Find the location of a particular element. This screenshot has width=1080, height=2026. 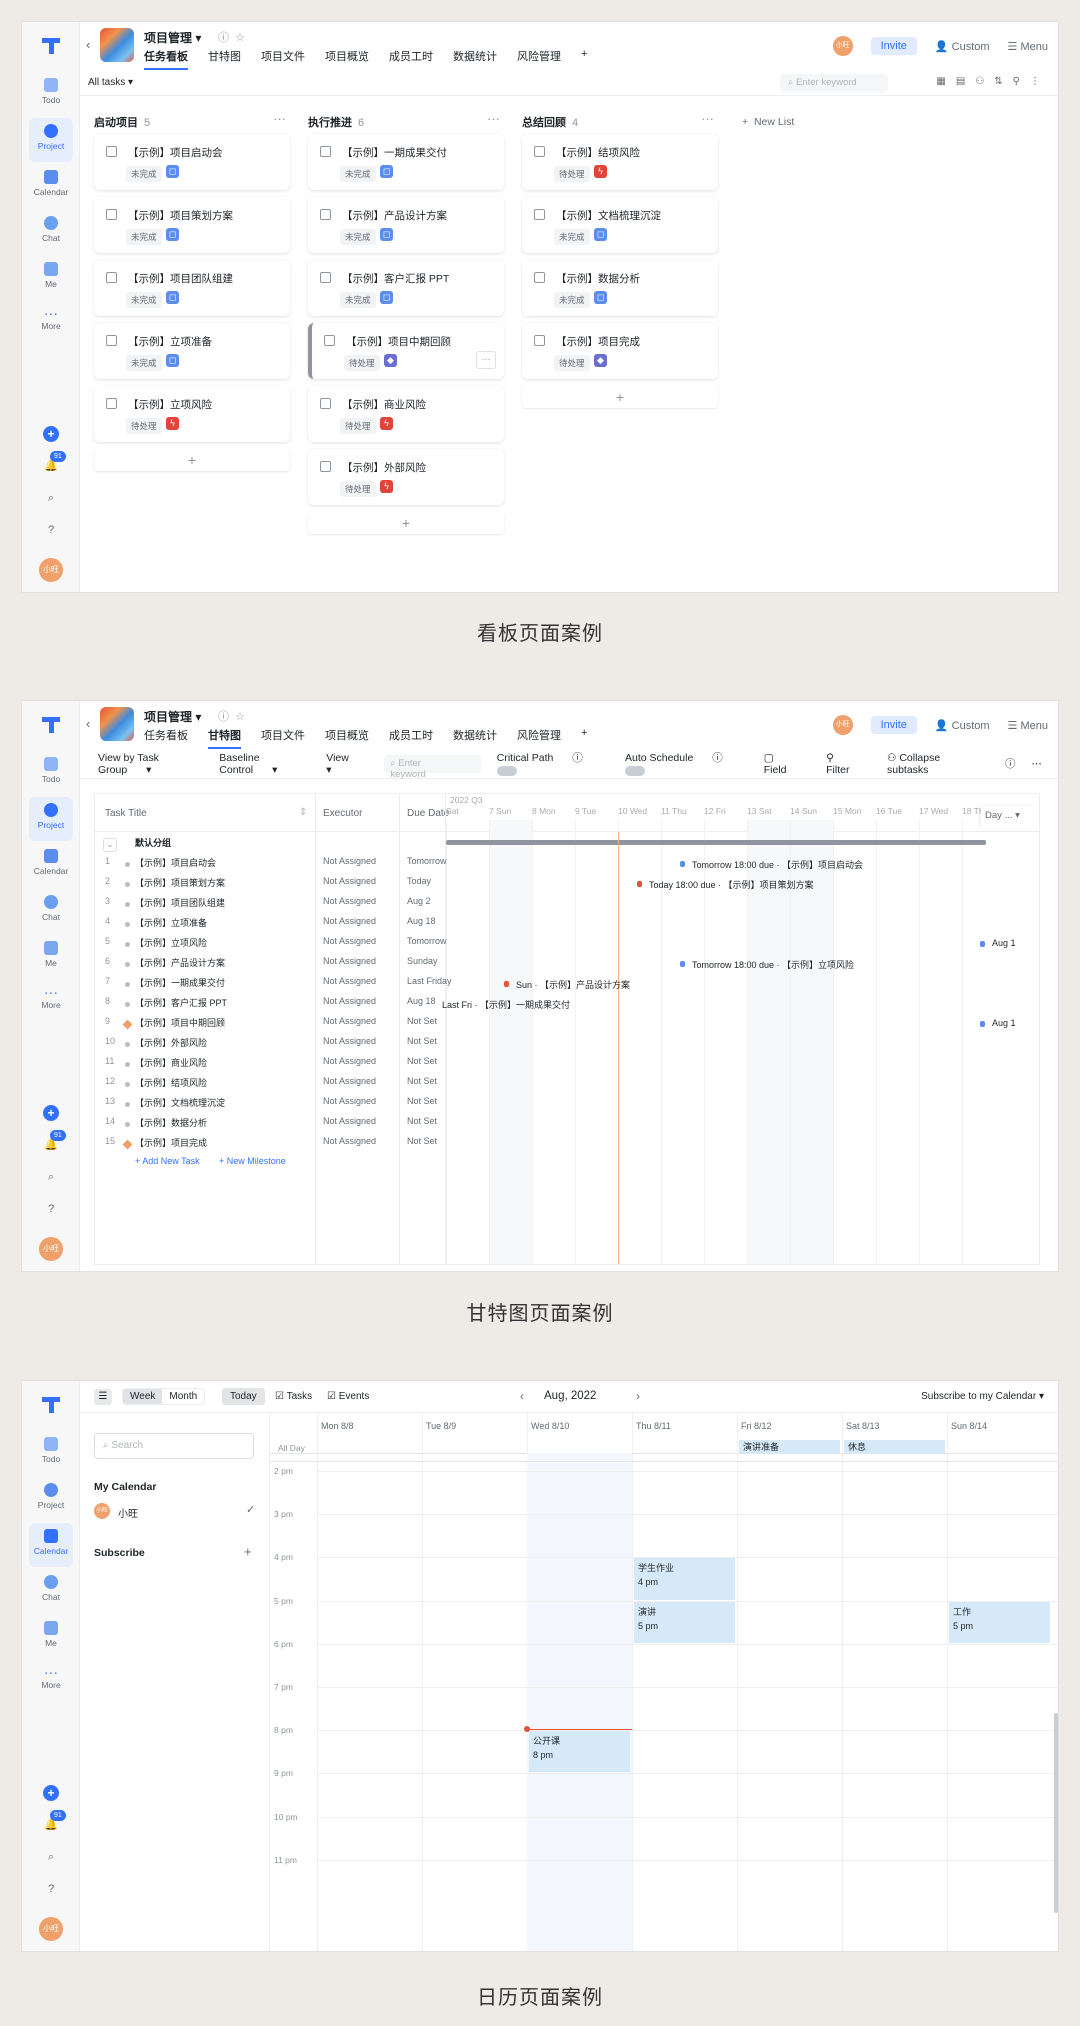

calendar-event: 公开课 8 pm is located at coordinates (579, 1752).